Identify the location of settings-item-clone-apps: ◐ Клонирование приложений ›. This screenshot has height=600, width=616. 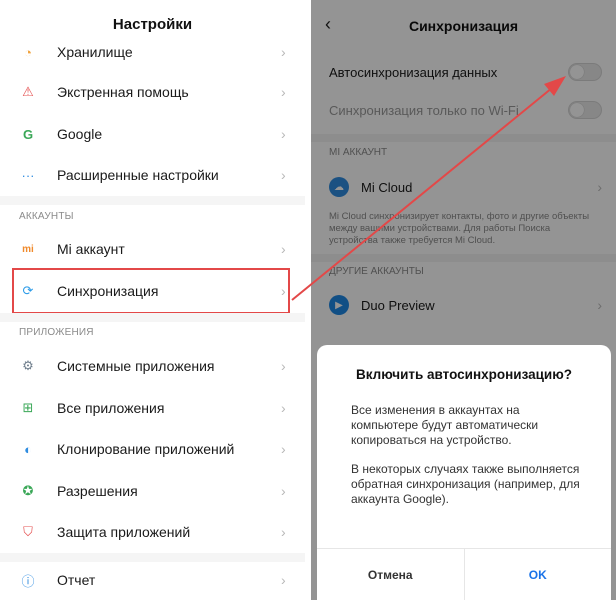
(152, 449).